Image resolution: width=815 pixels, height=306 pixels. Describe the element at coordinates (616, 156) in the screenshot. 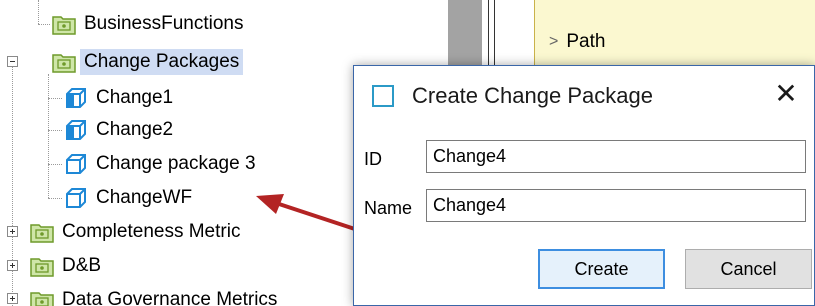

I see `id-field` at that location.